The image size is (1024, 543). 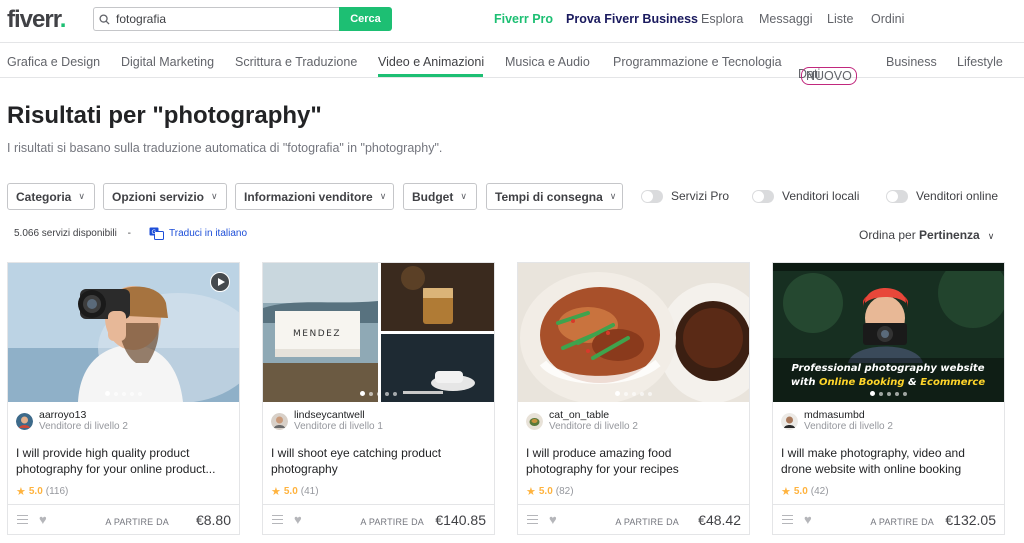 What do you see at coordinates (53, 62) in the screenshot?
I see `category-graphics: Grafica e Design` at bounding box center [53, 62].